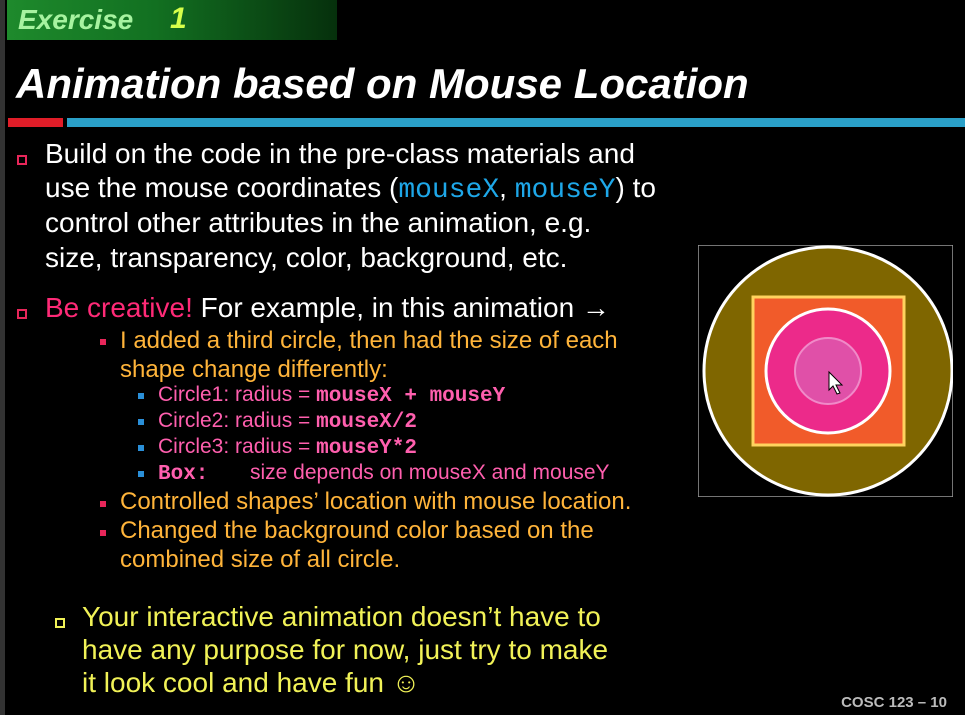 The image size is (965, 715). I want to click on sub1-line2: shape change differently:, so click(254, 369).